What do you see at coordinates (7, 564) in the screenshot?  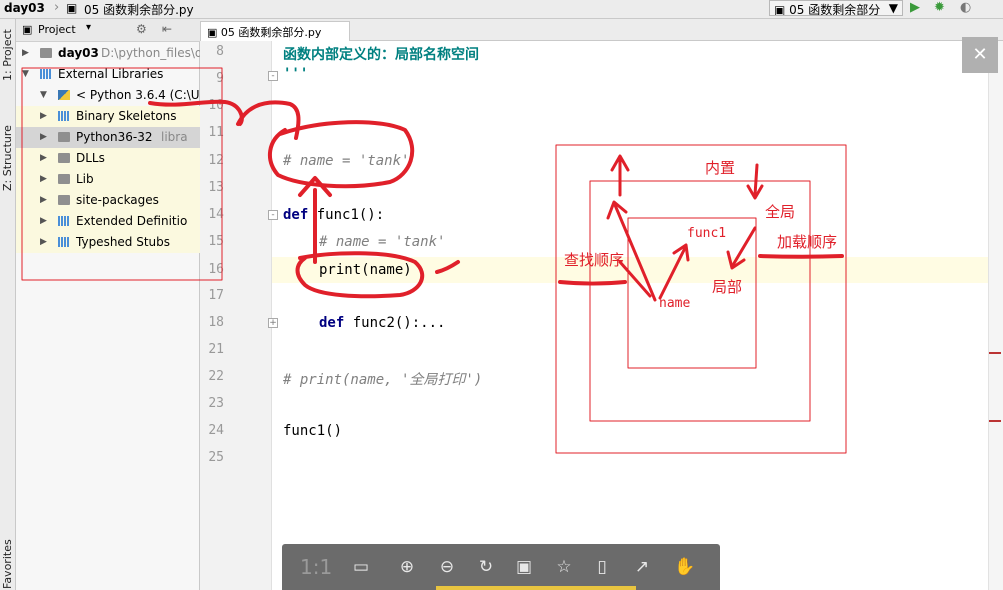 I see `tab-favorites: Favorites` at bounding box center [7, 564].